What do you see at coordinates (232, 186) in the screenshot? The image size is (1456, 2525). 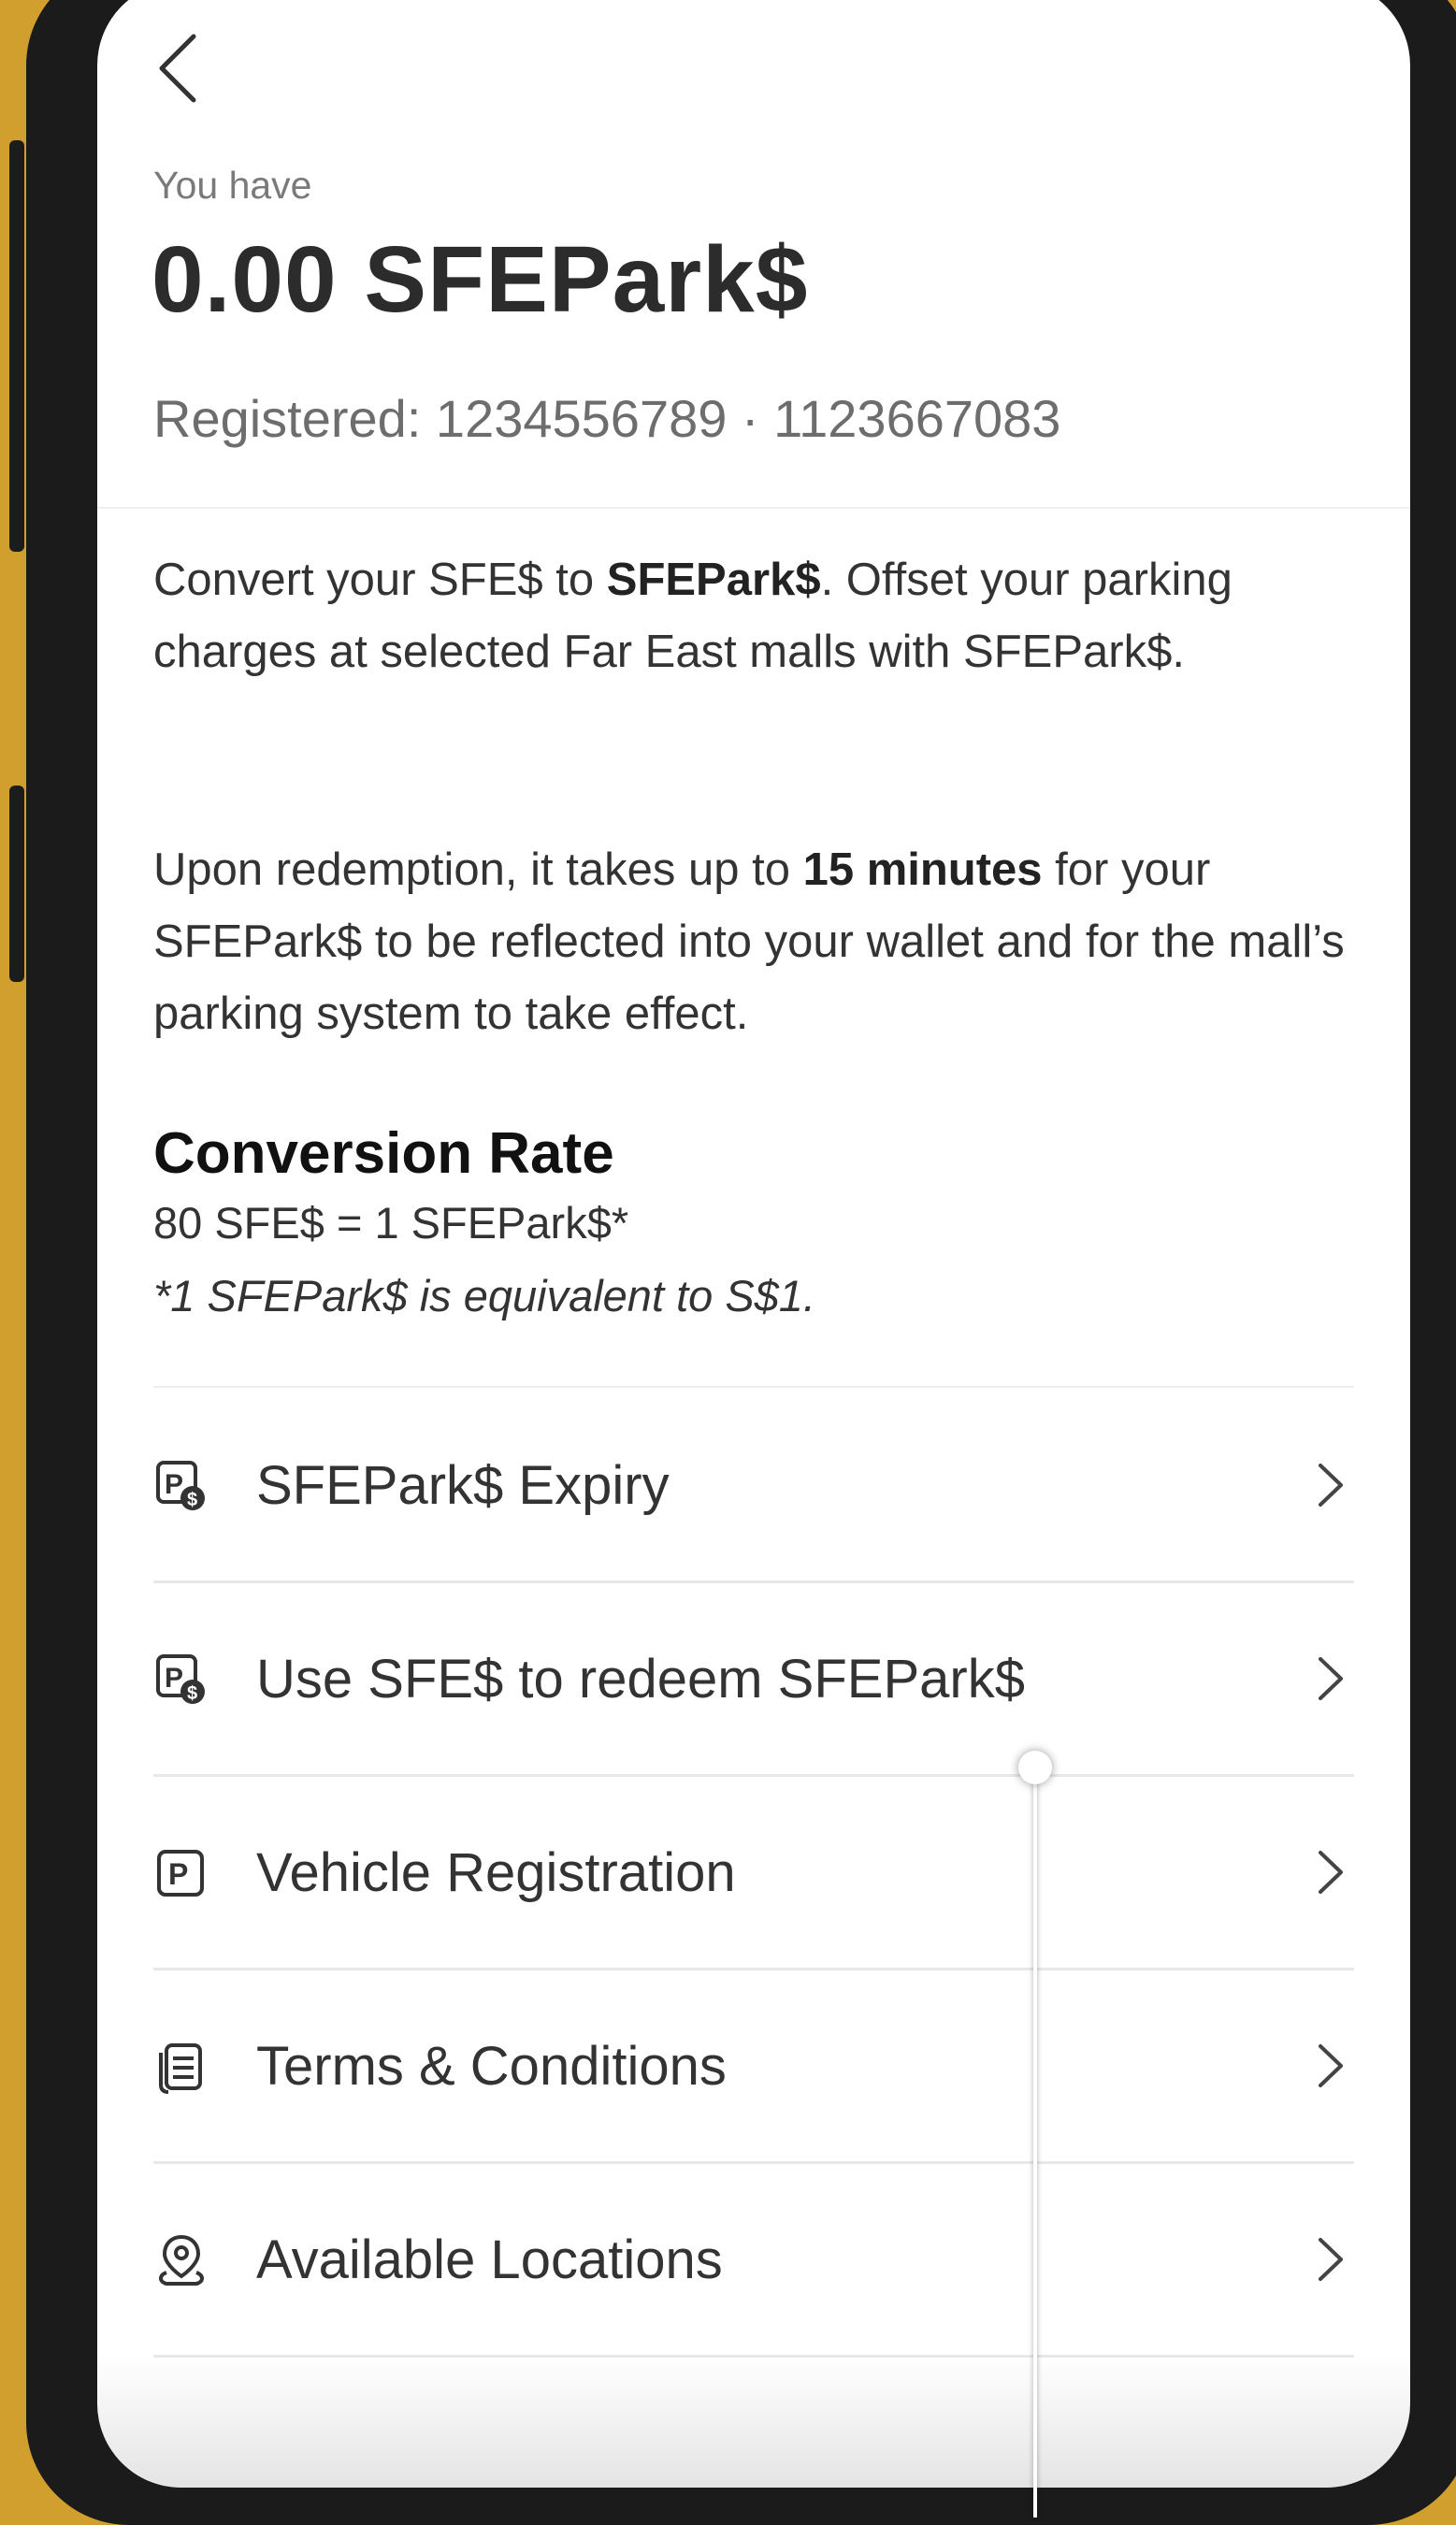 I see `balance-caption: You have` at bounding box center [232, 186].